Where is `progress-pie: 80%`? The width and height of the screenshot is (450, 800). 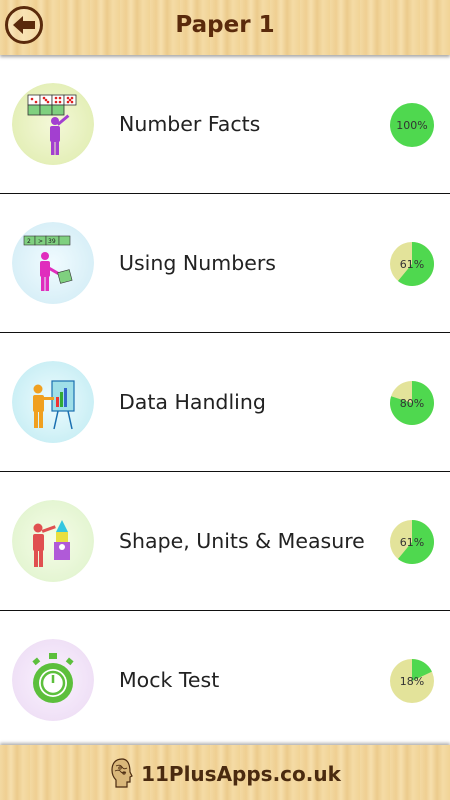
progress-pie: 80% is located at coordinates (412, 403).